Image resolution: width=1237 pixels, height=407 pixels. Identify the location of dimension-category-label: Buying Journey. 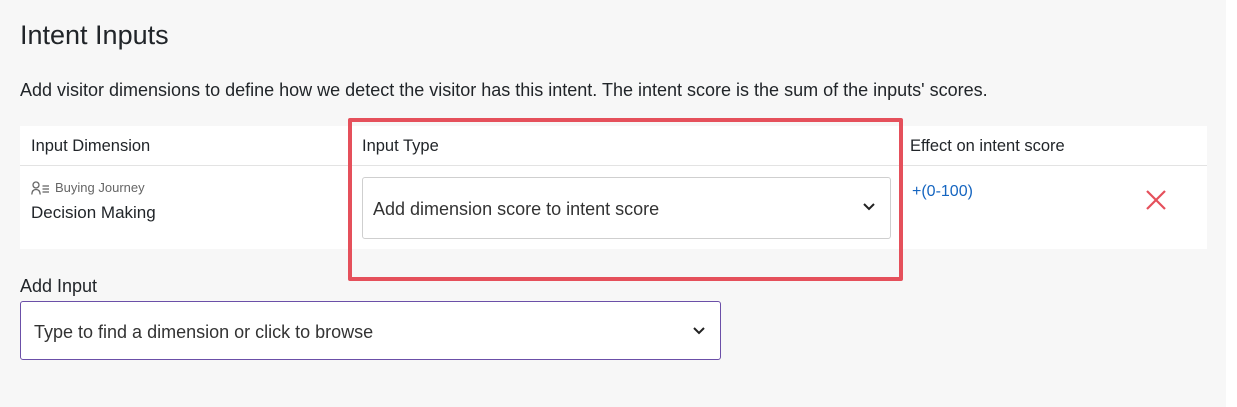
(100, 187).